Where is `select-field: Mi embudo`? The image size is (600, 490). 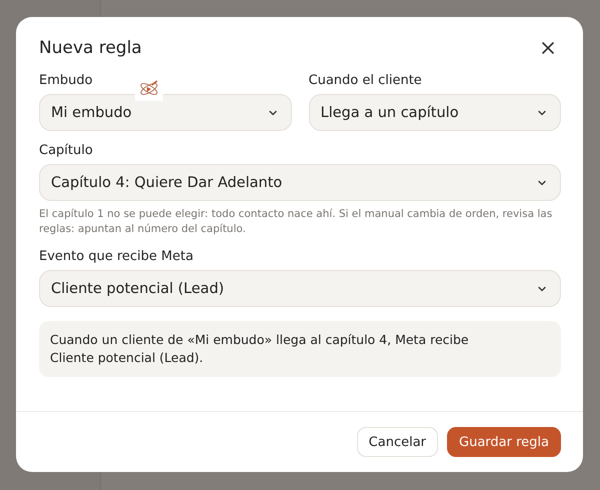
select-field: Mi embudo is located at coordinates (165, 112).